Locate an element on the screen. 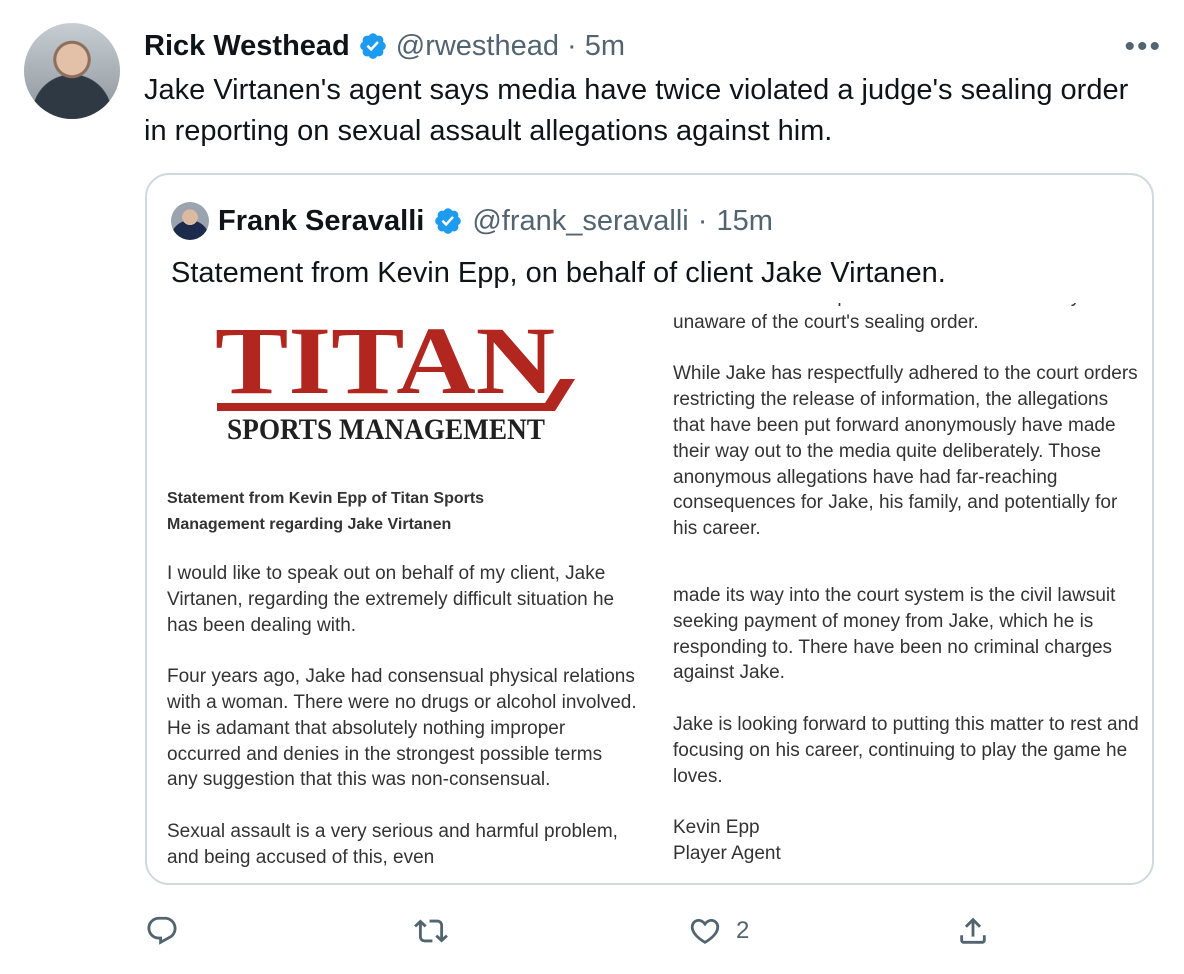 This screenshot has height=974, width=1184. like-button: 2 is located at coordinates (718, 931).